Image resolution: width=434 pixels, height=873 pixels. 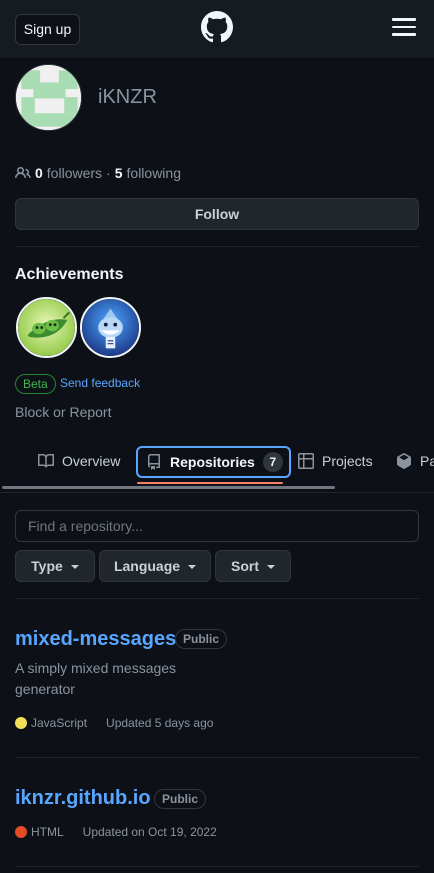 I want to click on followers-label: followers, so click(x=74, y=173).